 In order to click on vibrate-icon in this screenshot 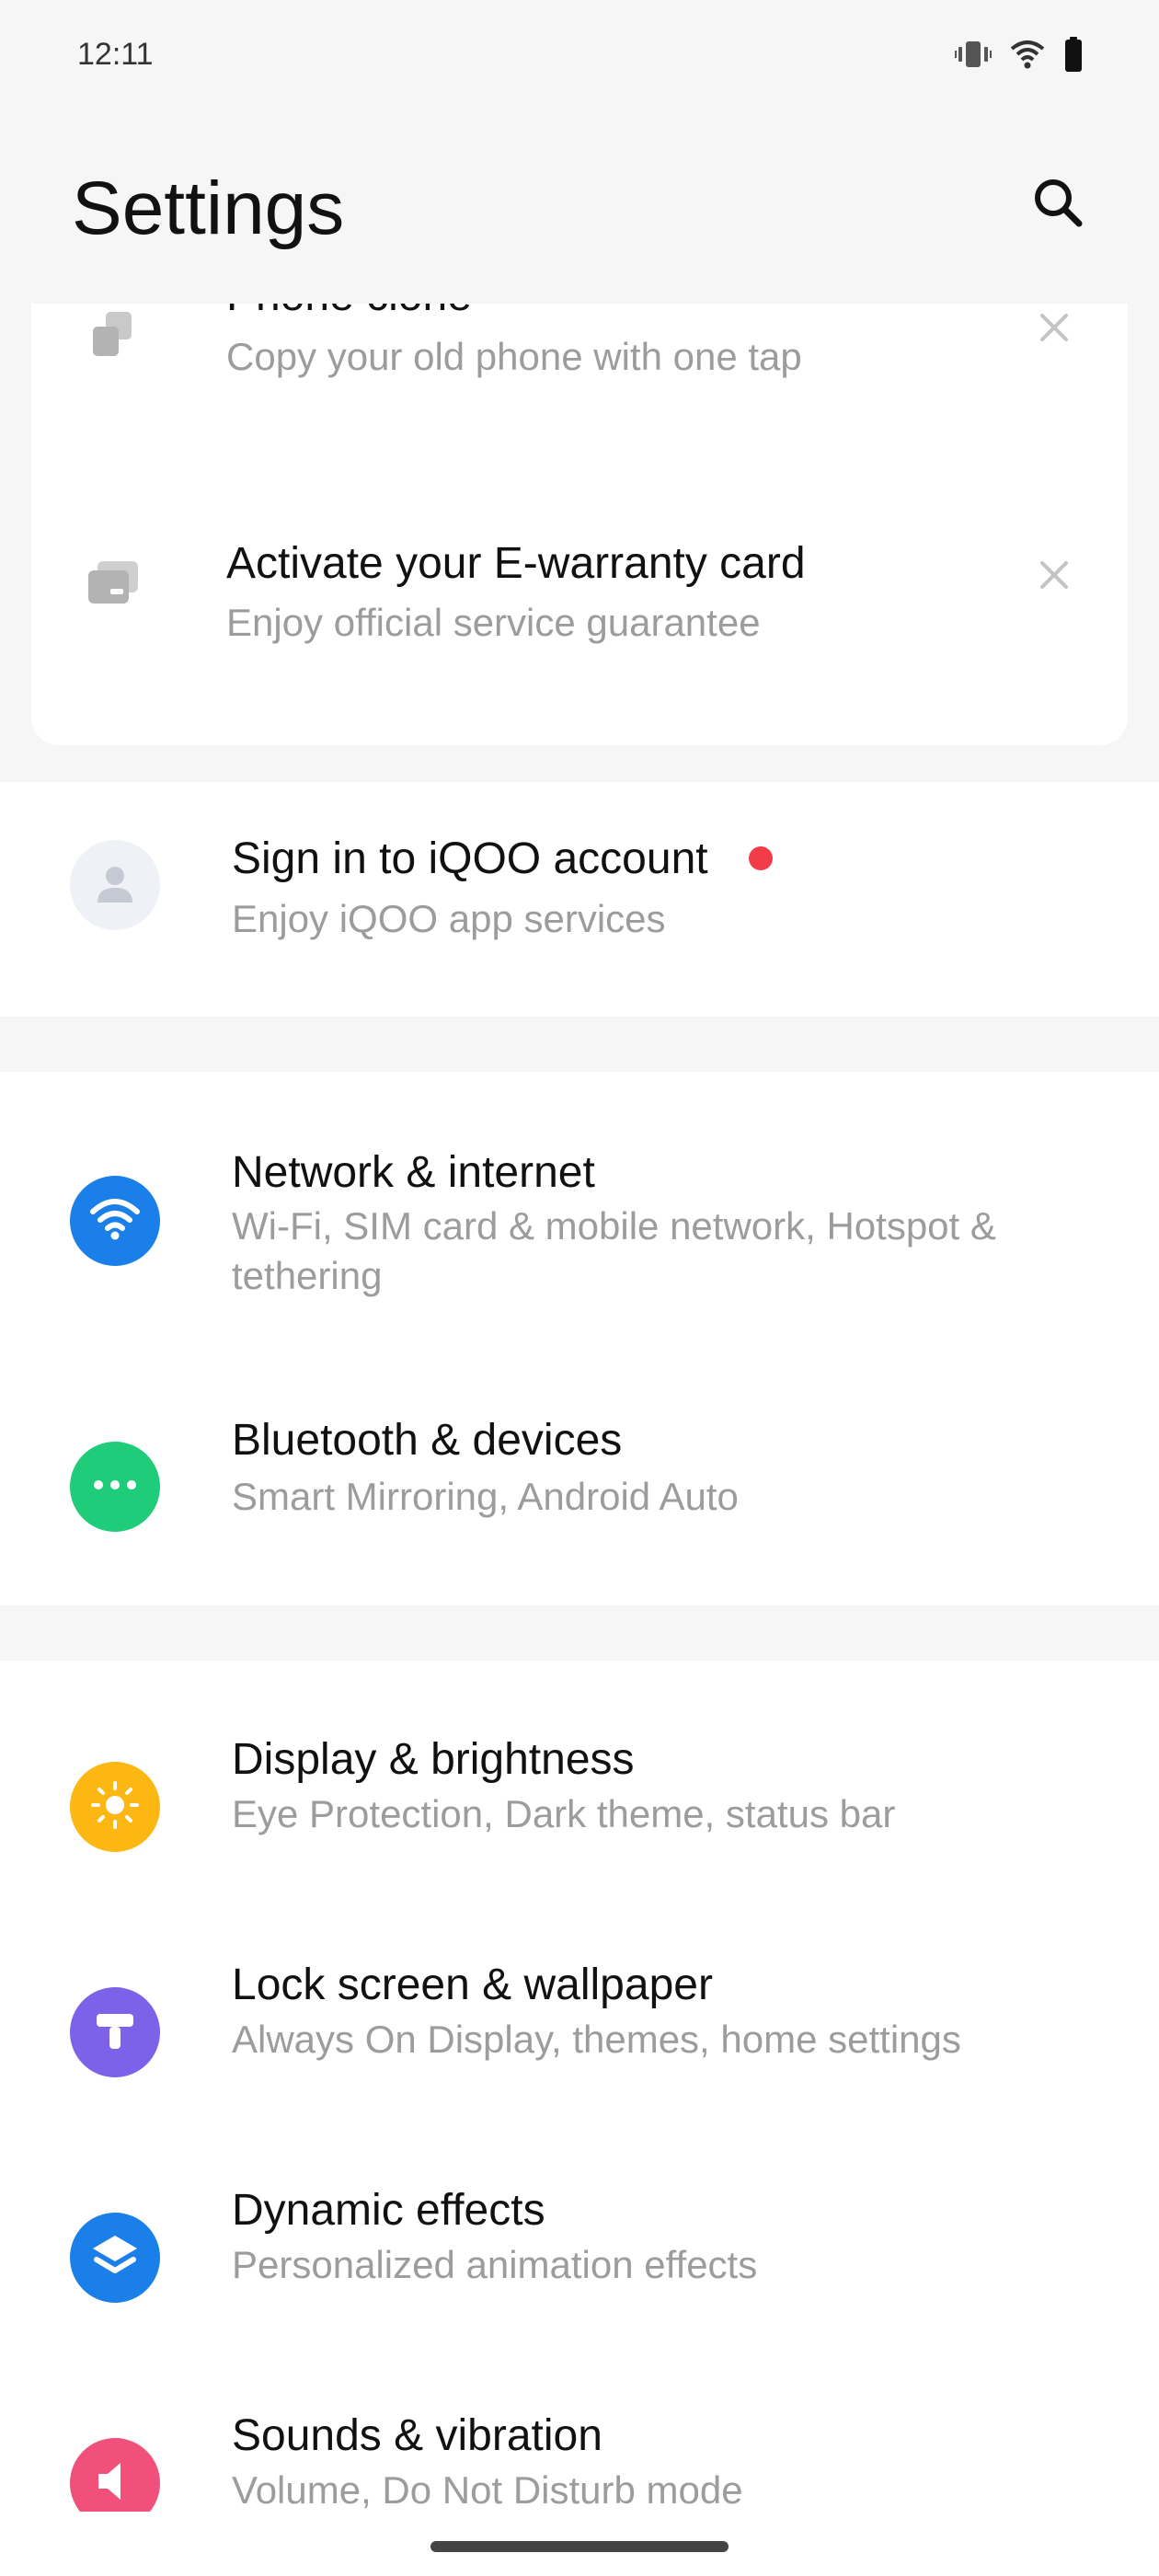, I will do `click(973, 54)`.